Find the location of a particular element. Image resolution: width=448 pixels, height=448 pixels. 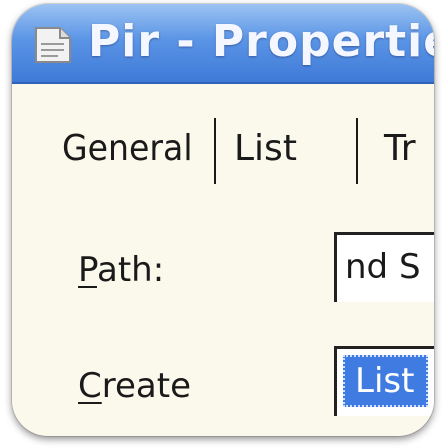

document-icon is located at coordinates (53, 44).